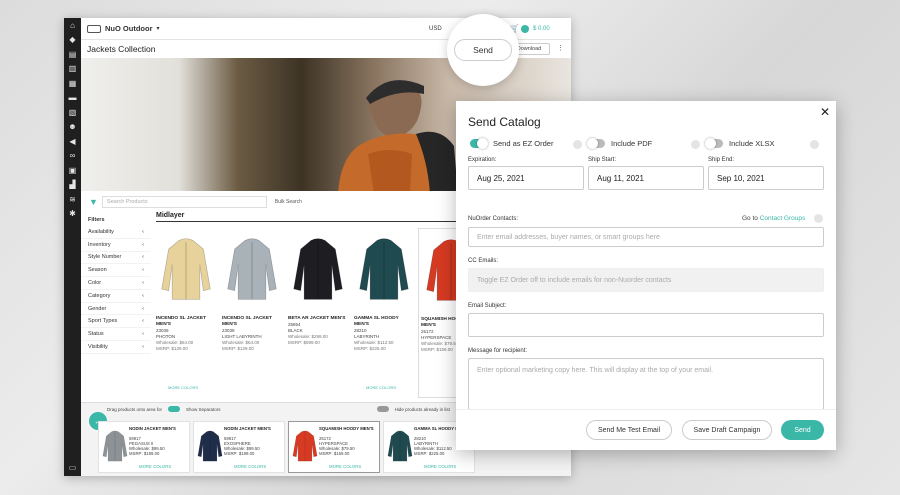 This screenshot has width=900, height=495. What do you see at coordinates (116, 322) in the screenshot?
I see `filter-item: Sport Types ‹` at bounding box center [116, 322].